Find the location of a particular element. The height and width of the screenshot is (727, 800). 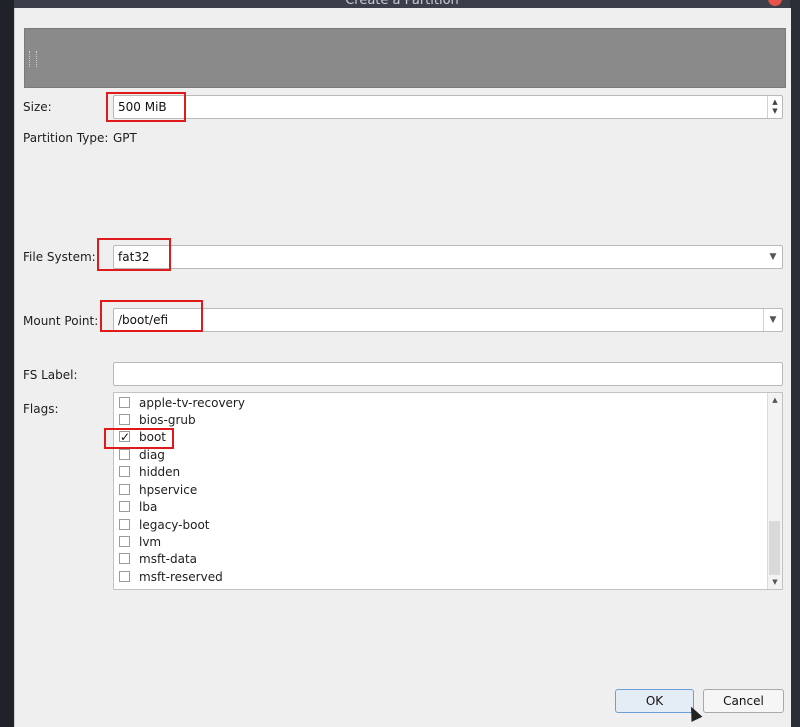

file-system-value: fat32 is located at coordinates (134, 257).